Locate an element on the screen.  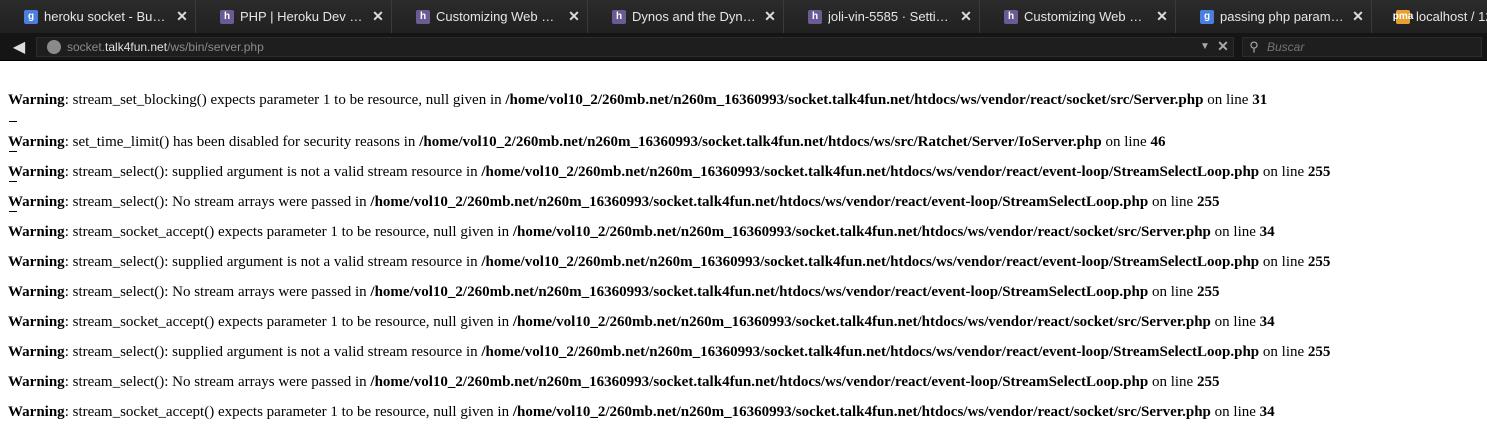
search-icon: ⚲ is located at coordinates (1254, 46).